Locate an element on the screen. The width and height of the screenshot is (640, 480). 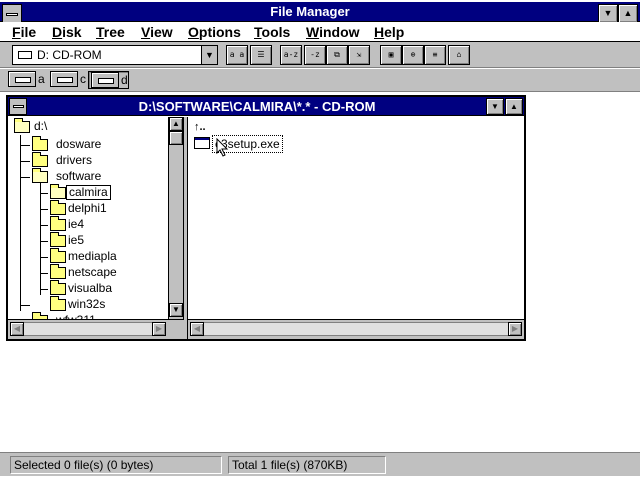
copy-button: ⧉ is located at coordinates (337, 55).